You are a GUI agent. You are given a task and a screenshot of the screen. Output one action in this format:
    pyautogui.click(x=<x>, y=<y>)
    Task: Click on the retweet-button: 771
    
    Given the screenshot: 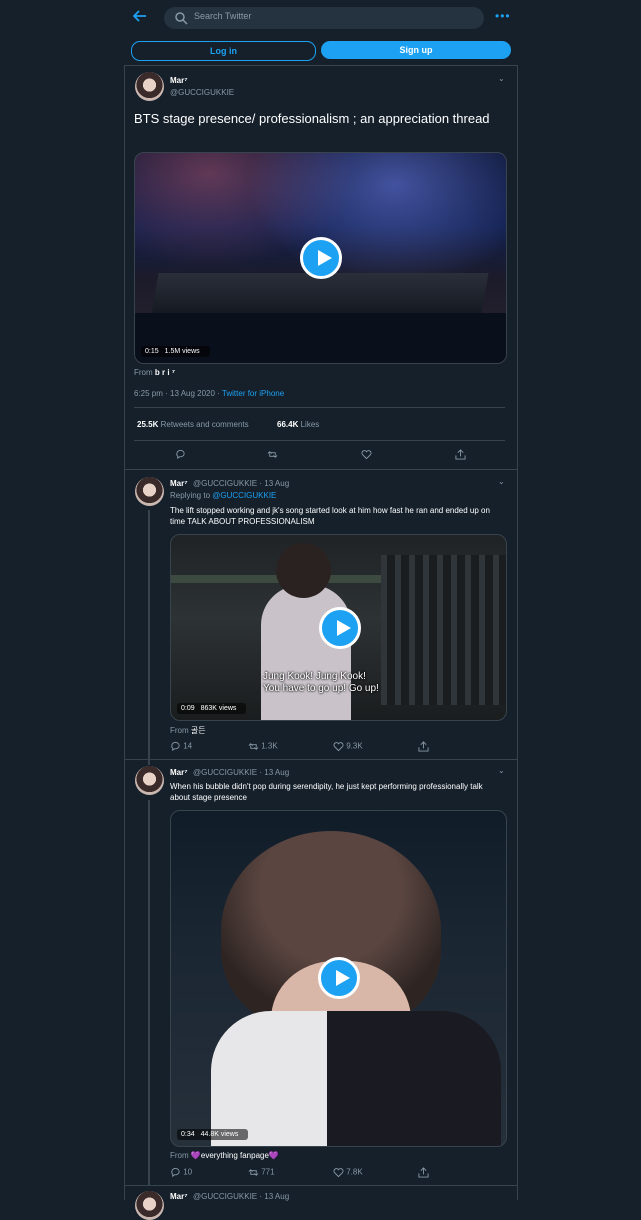 What is the action you would take?
    pyautogui.click(x=261, y=1172)
    